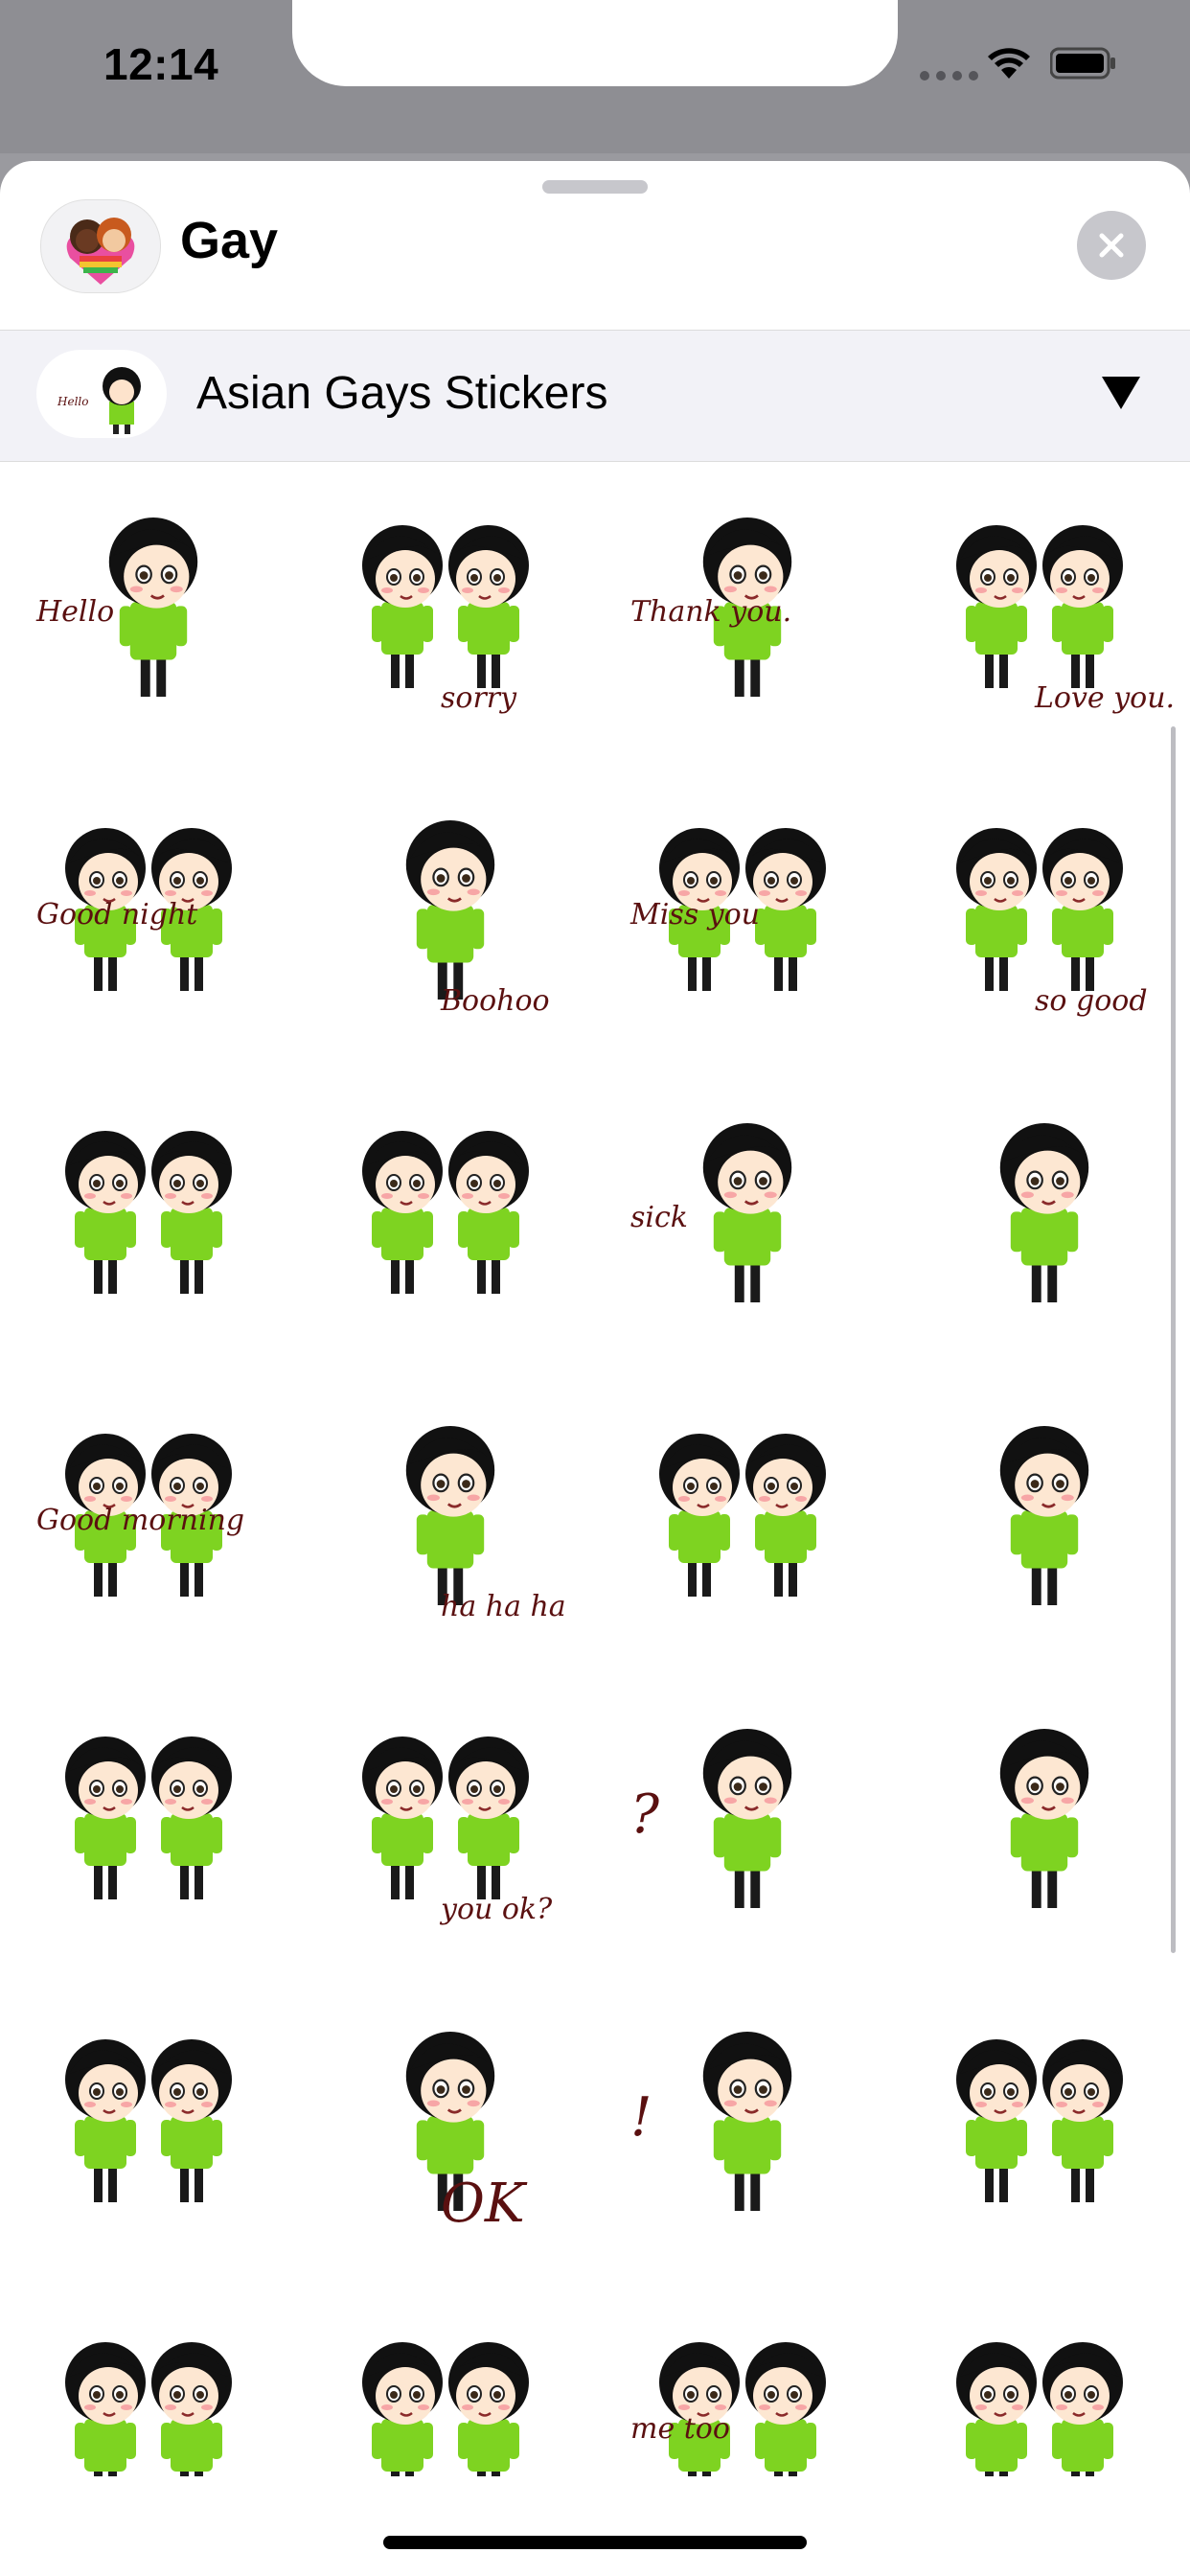 Image resolution: width=1190 pixels, height=2576 pixels. I want to click on sticker-8: so good, so click(1039, 914).